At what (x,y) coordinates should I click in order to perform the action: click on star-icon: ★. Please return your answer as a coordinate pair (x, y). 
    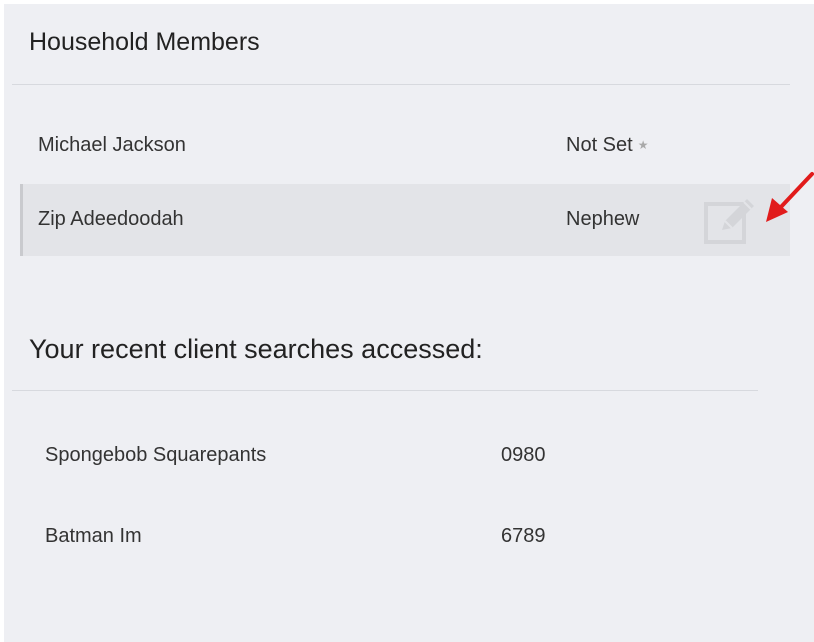
    Looking at the image, I should click on (643, 145).